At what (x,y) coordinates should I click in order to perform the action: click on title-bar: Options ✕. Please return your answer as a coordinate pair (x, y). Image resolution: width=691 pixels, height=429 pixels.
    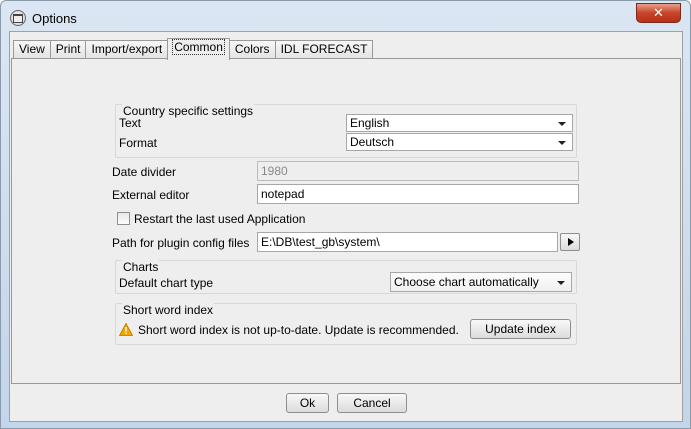
    Looking at the image, I should click on (345, 16).